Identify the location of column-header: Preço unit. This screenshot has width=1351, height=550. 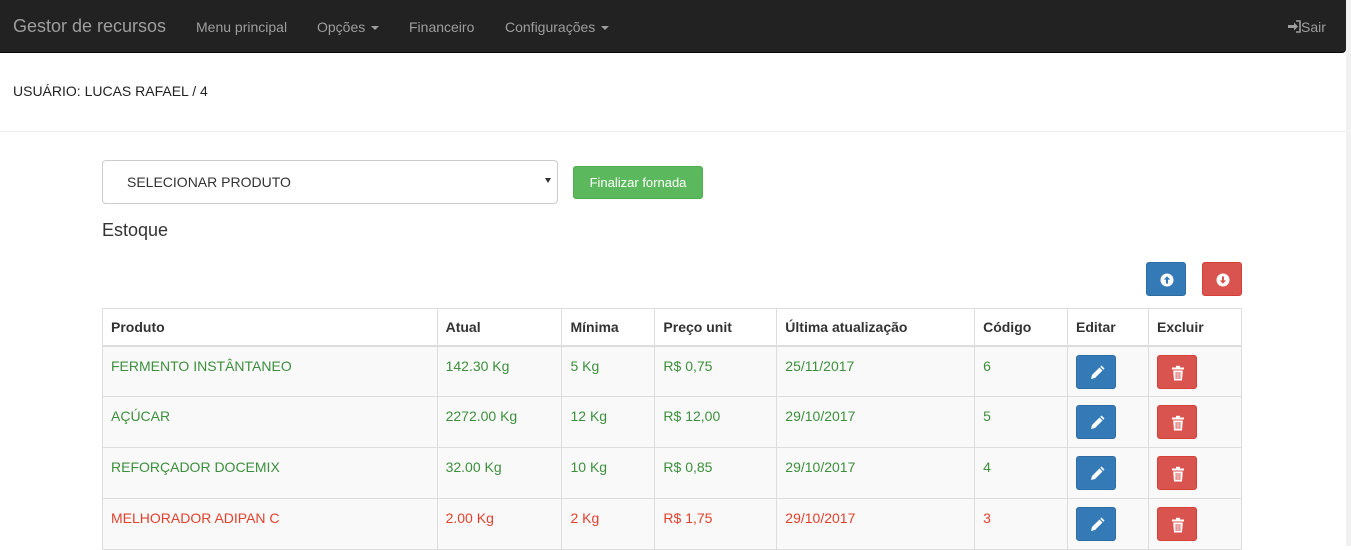
(716, 327).